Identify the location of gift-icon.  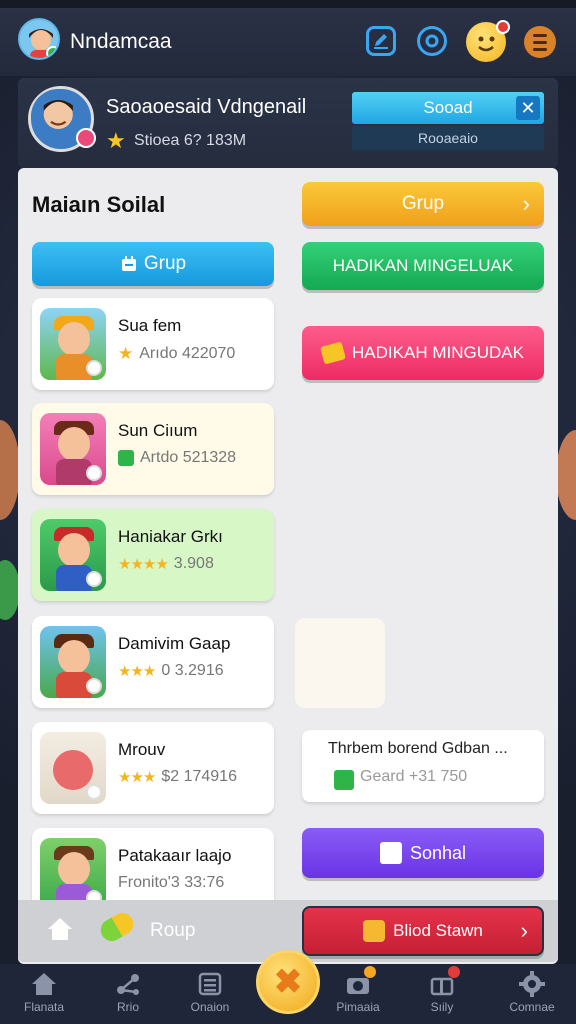
(333, 353).